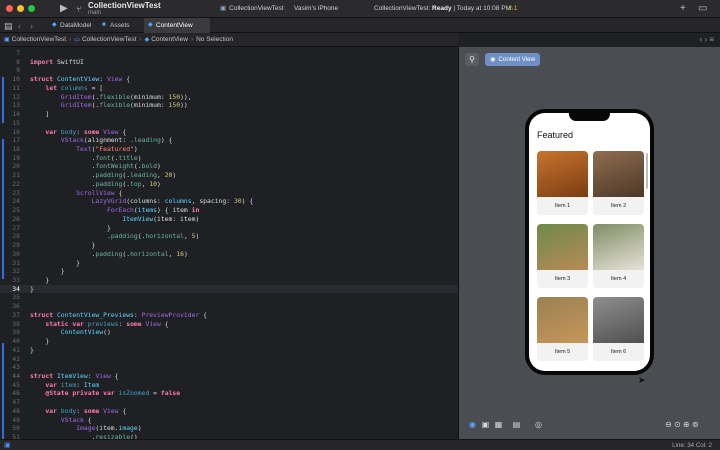 This screenshot has width=720, height=450. I want to click on zoom-to-fit-icon: ⊙, so click(677, 424).